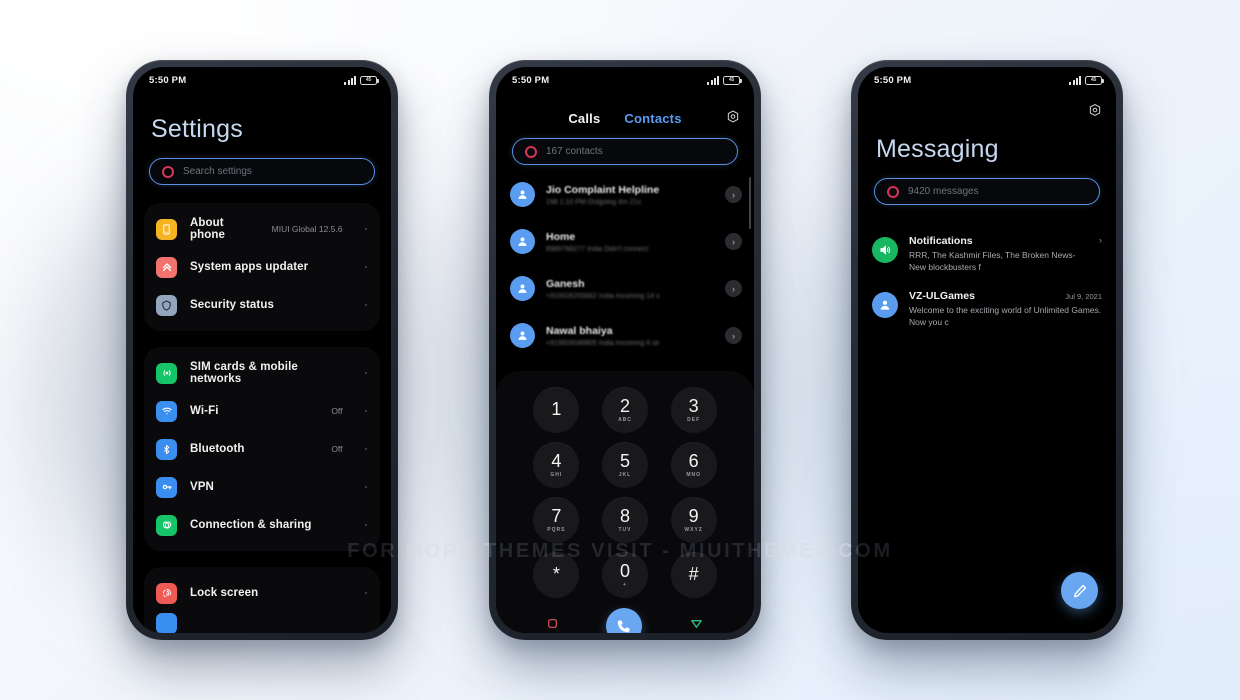  I want to click on key-letters: MNO, so click(693, 475).